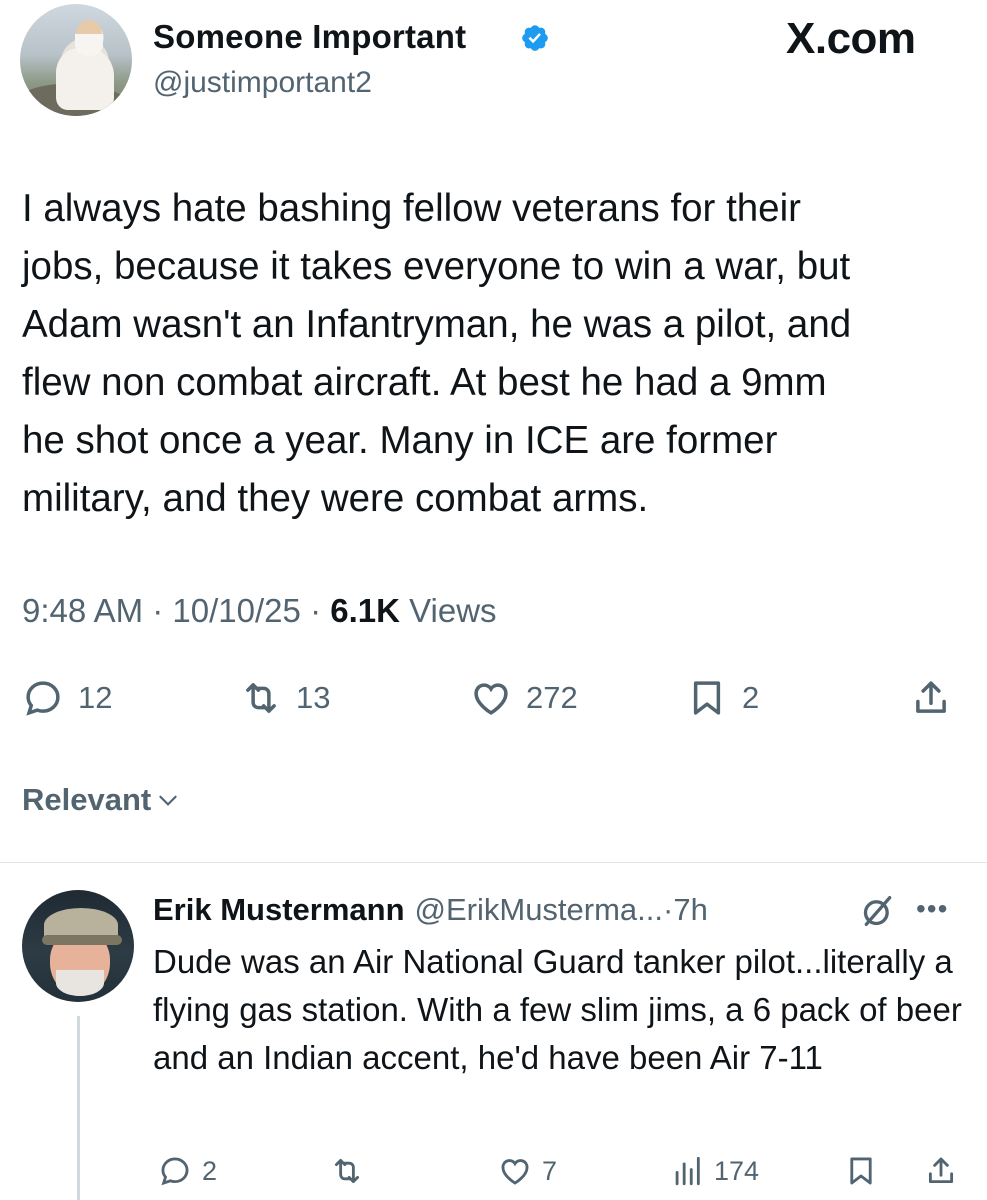 This screenshot has height=1200, width=987. Describe the element at coordinates (236, 610) in the screenshot. I see `tweet-date: 10/10/25` at that location.